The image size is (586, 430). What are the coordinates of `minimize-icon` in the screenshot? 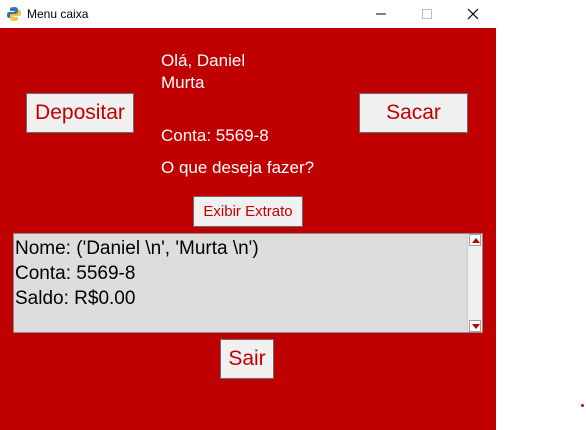 It's located at (381, 14).